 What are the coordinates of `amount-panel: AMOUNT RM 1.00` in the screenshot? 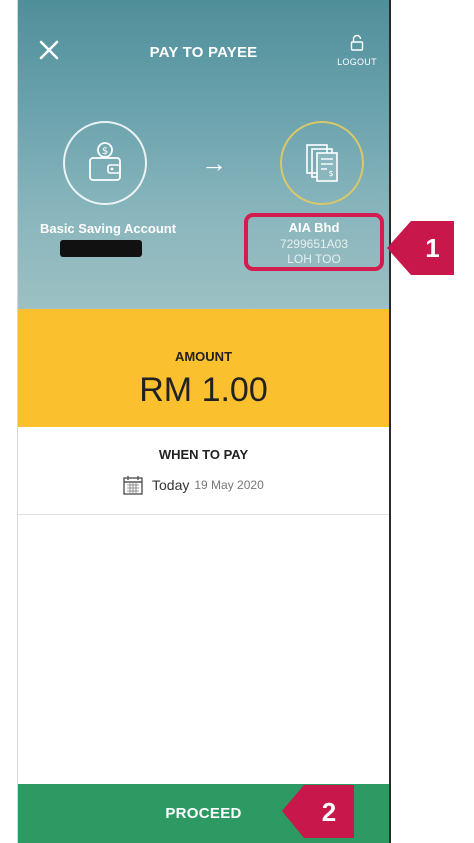 It's located at (203, 368).